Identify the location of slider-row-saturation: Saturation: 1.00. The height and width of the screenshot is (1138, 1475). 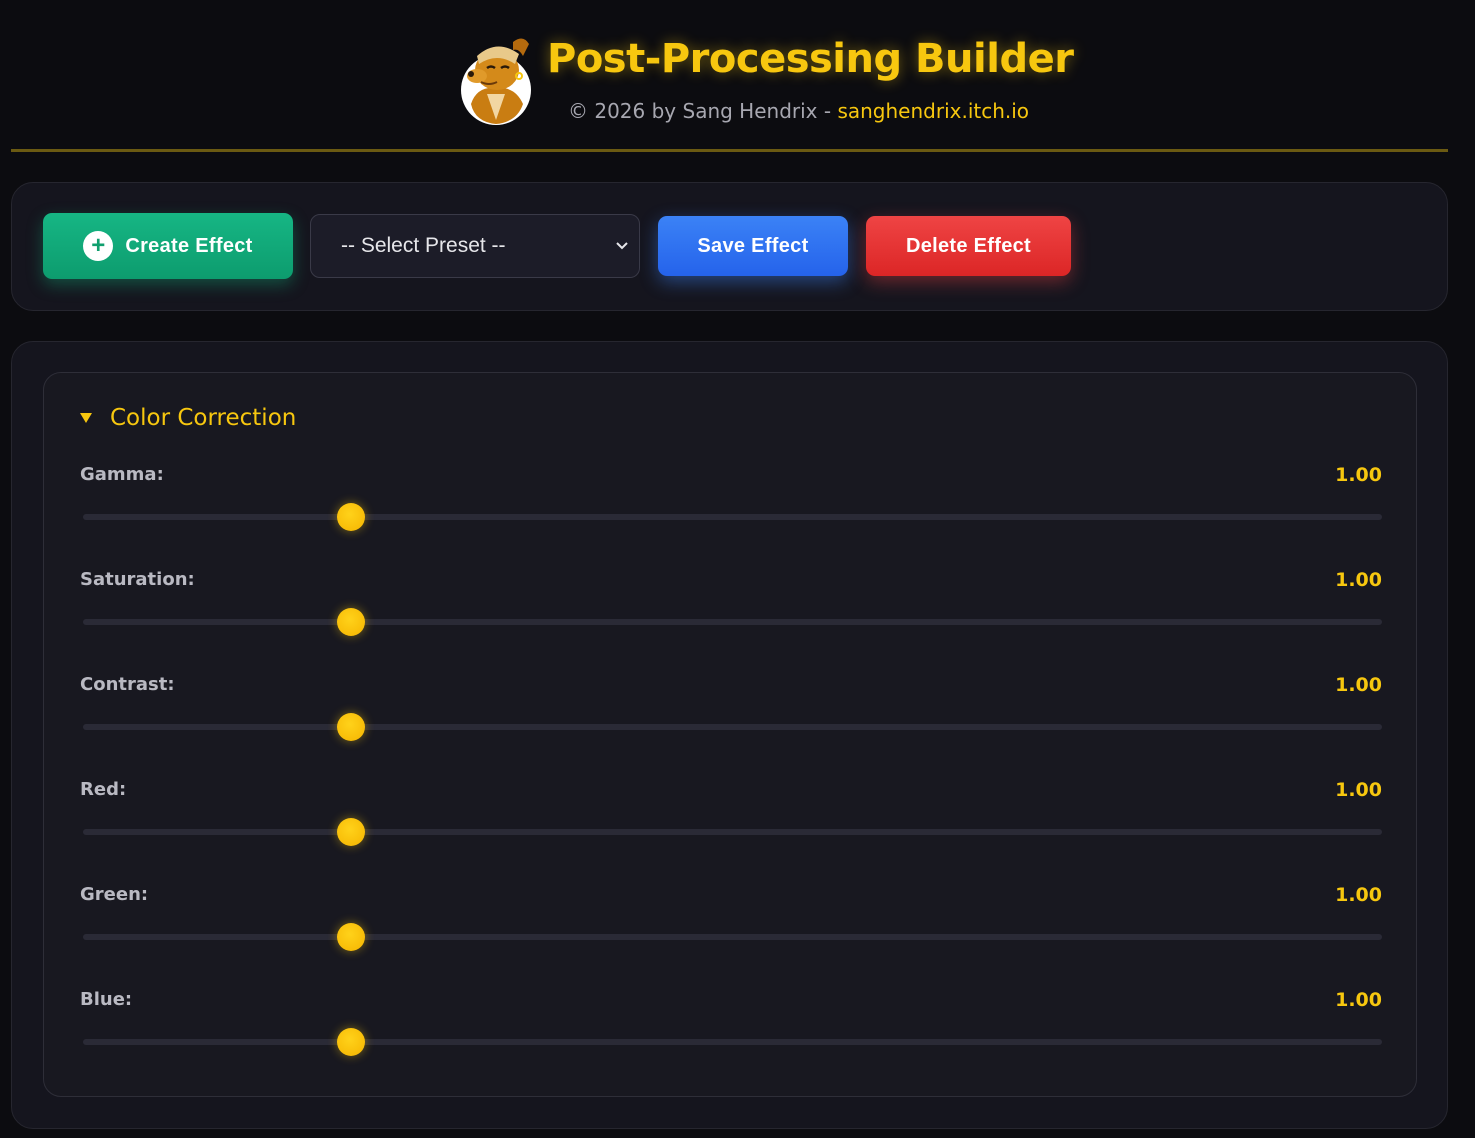
(731, 614).